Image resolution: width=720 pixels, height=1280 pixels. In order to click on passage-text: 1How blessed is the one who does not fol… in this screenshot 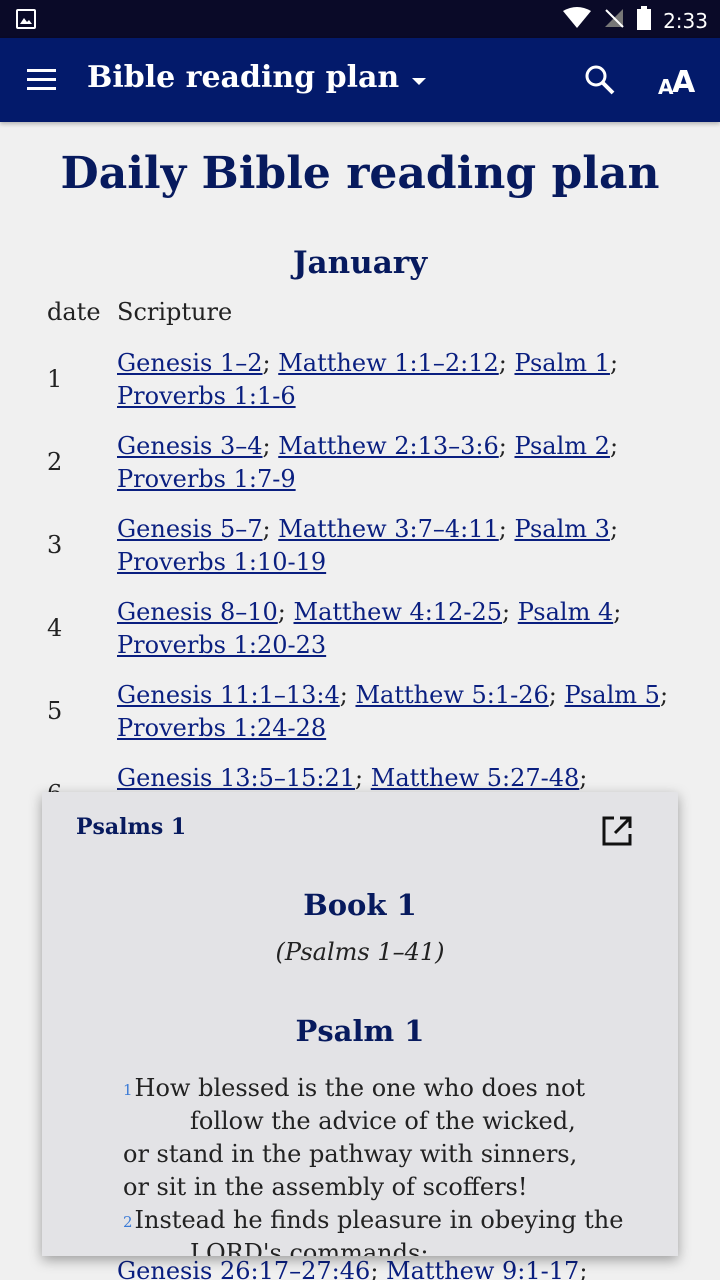, I will do `click(383, 1164)`.